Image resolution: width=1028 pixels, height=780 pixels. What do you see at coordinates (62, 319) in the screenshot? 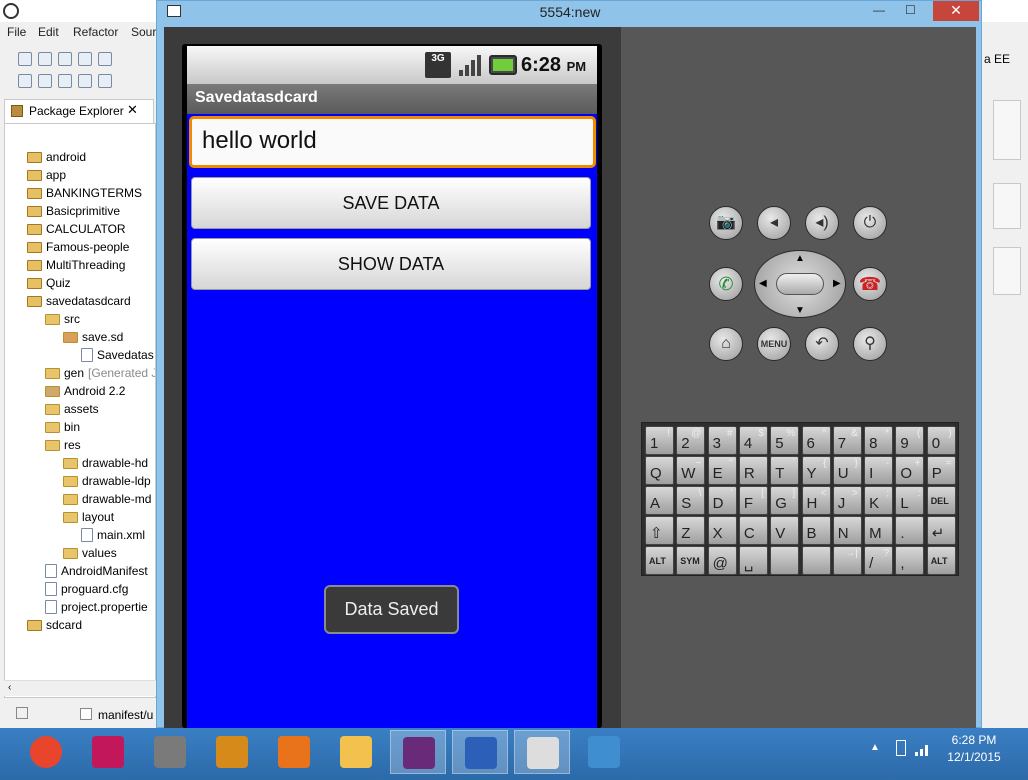
I see `tree-item: src` at bounding box center [62, 319].